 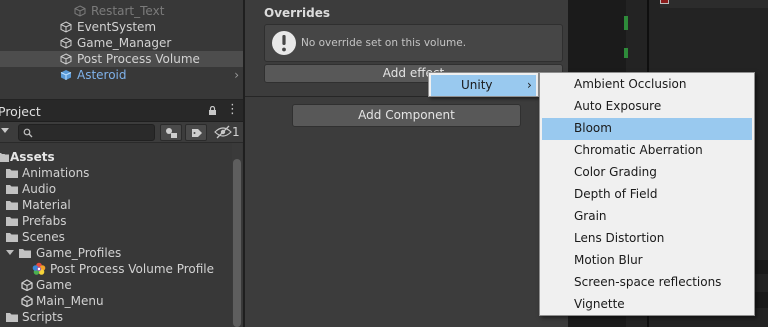 I want to click on no-override-helpbox: No override set on this volume., so click(x=413, y=43).